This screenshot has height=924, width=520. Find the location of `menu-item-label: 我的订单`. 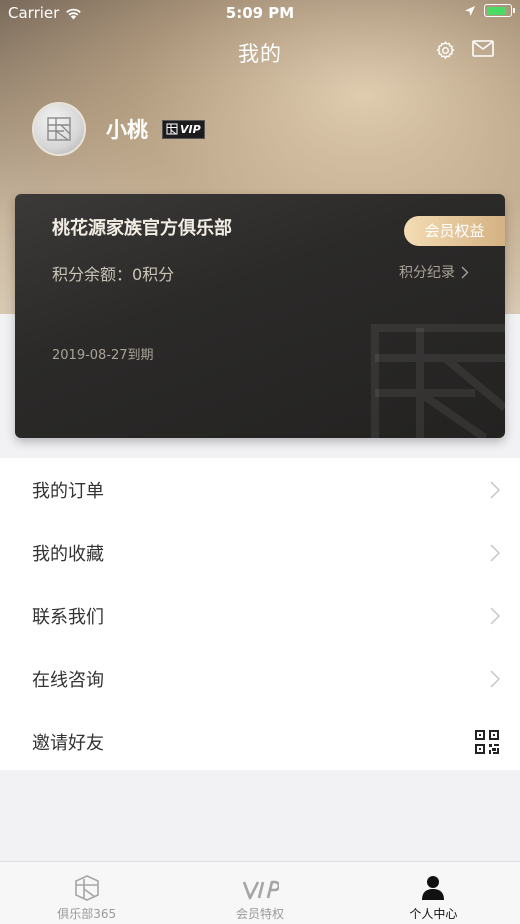

menu-item-label: 我的订单 is located at coordinates (68, 491).